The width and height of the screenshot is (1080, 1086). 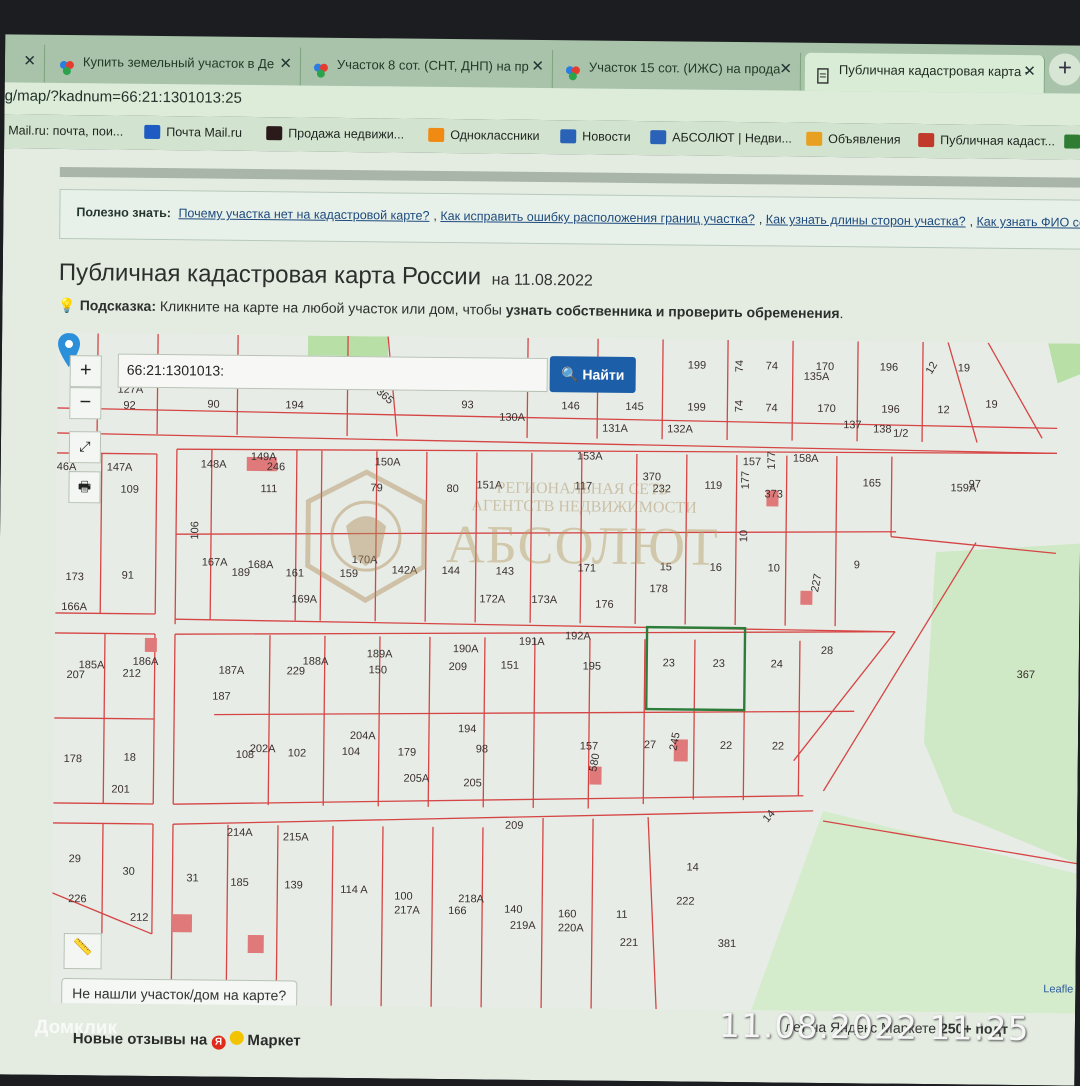 What do you see at coordinates (221, 697) in the screenshot?
I see `parcel-label: 187` at bounding box center [221, 697].